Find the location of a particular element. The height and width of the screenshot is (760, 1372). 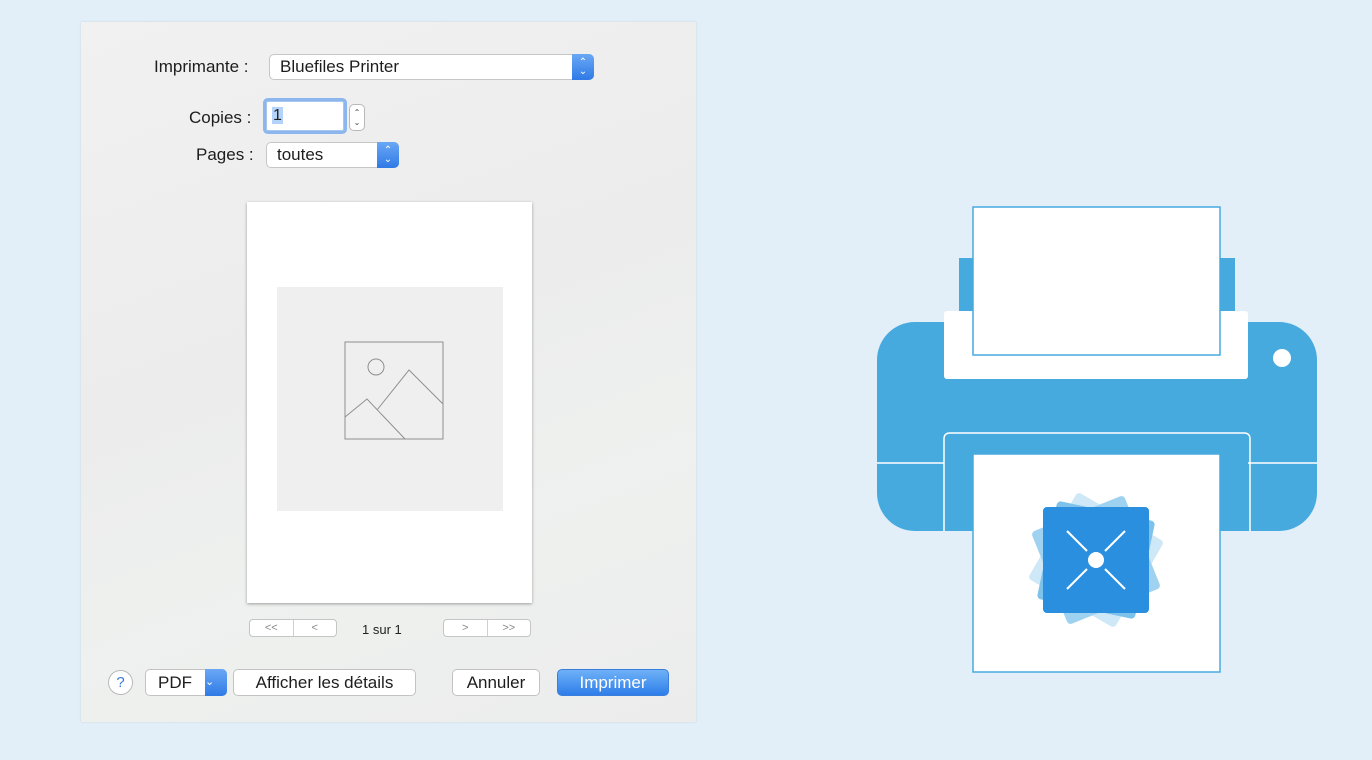

print-button: Imprimer is located at coordinates (613, 682).